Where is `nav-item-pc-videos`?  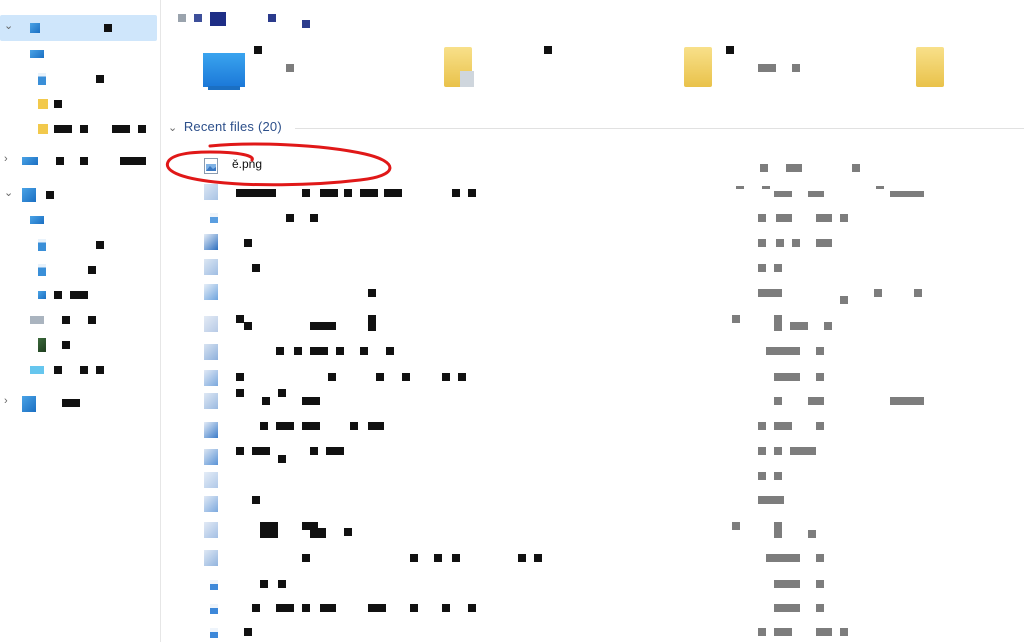 nav-item-pc-videos is located at coordinates (80, 370).